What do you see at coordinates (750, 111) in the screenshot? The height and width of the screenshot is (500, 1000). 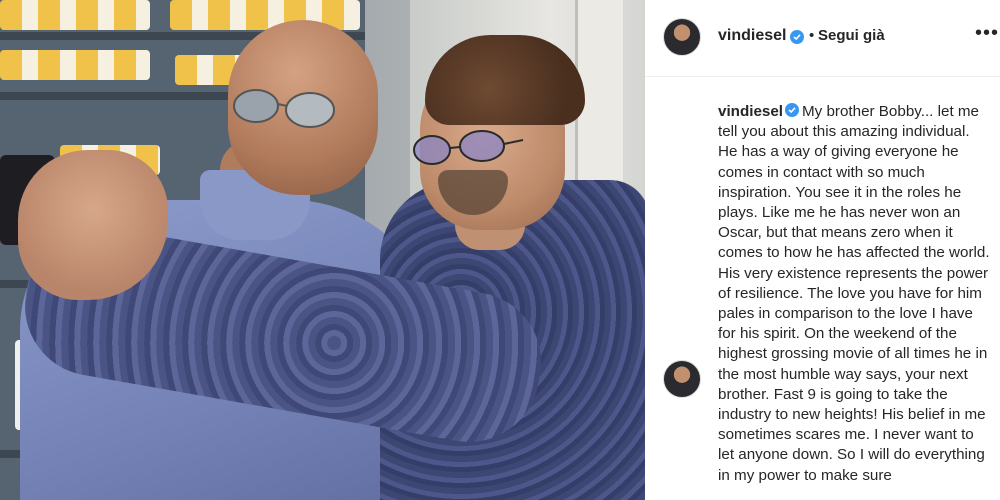 I see `caption-username-link: vindiesel` at bounding box center [750, 111].